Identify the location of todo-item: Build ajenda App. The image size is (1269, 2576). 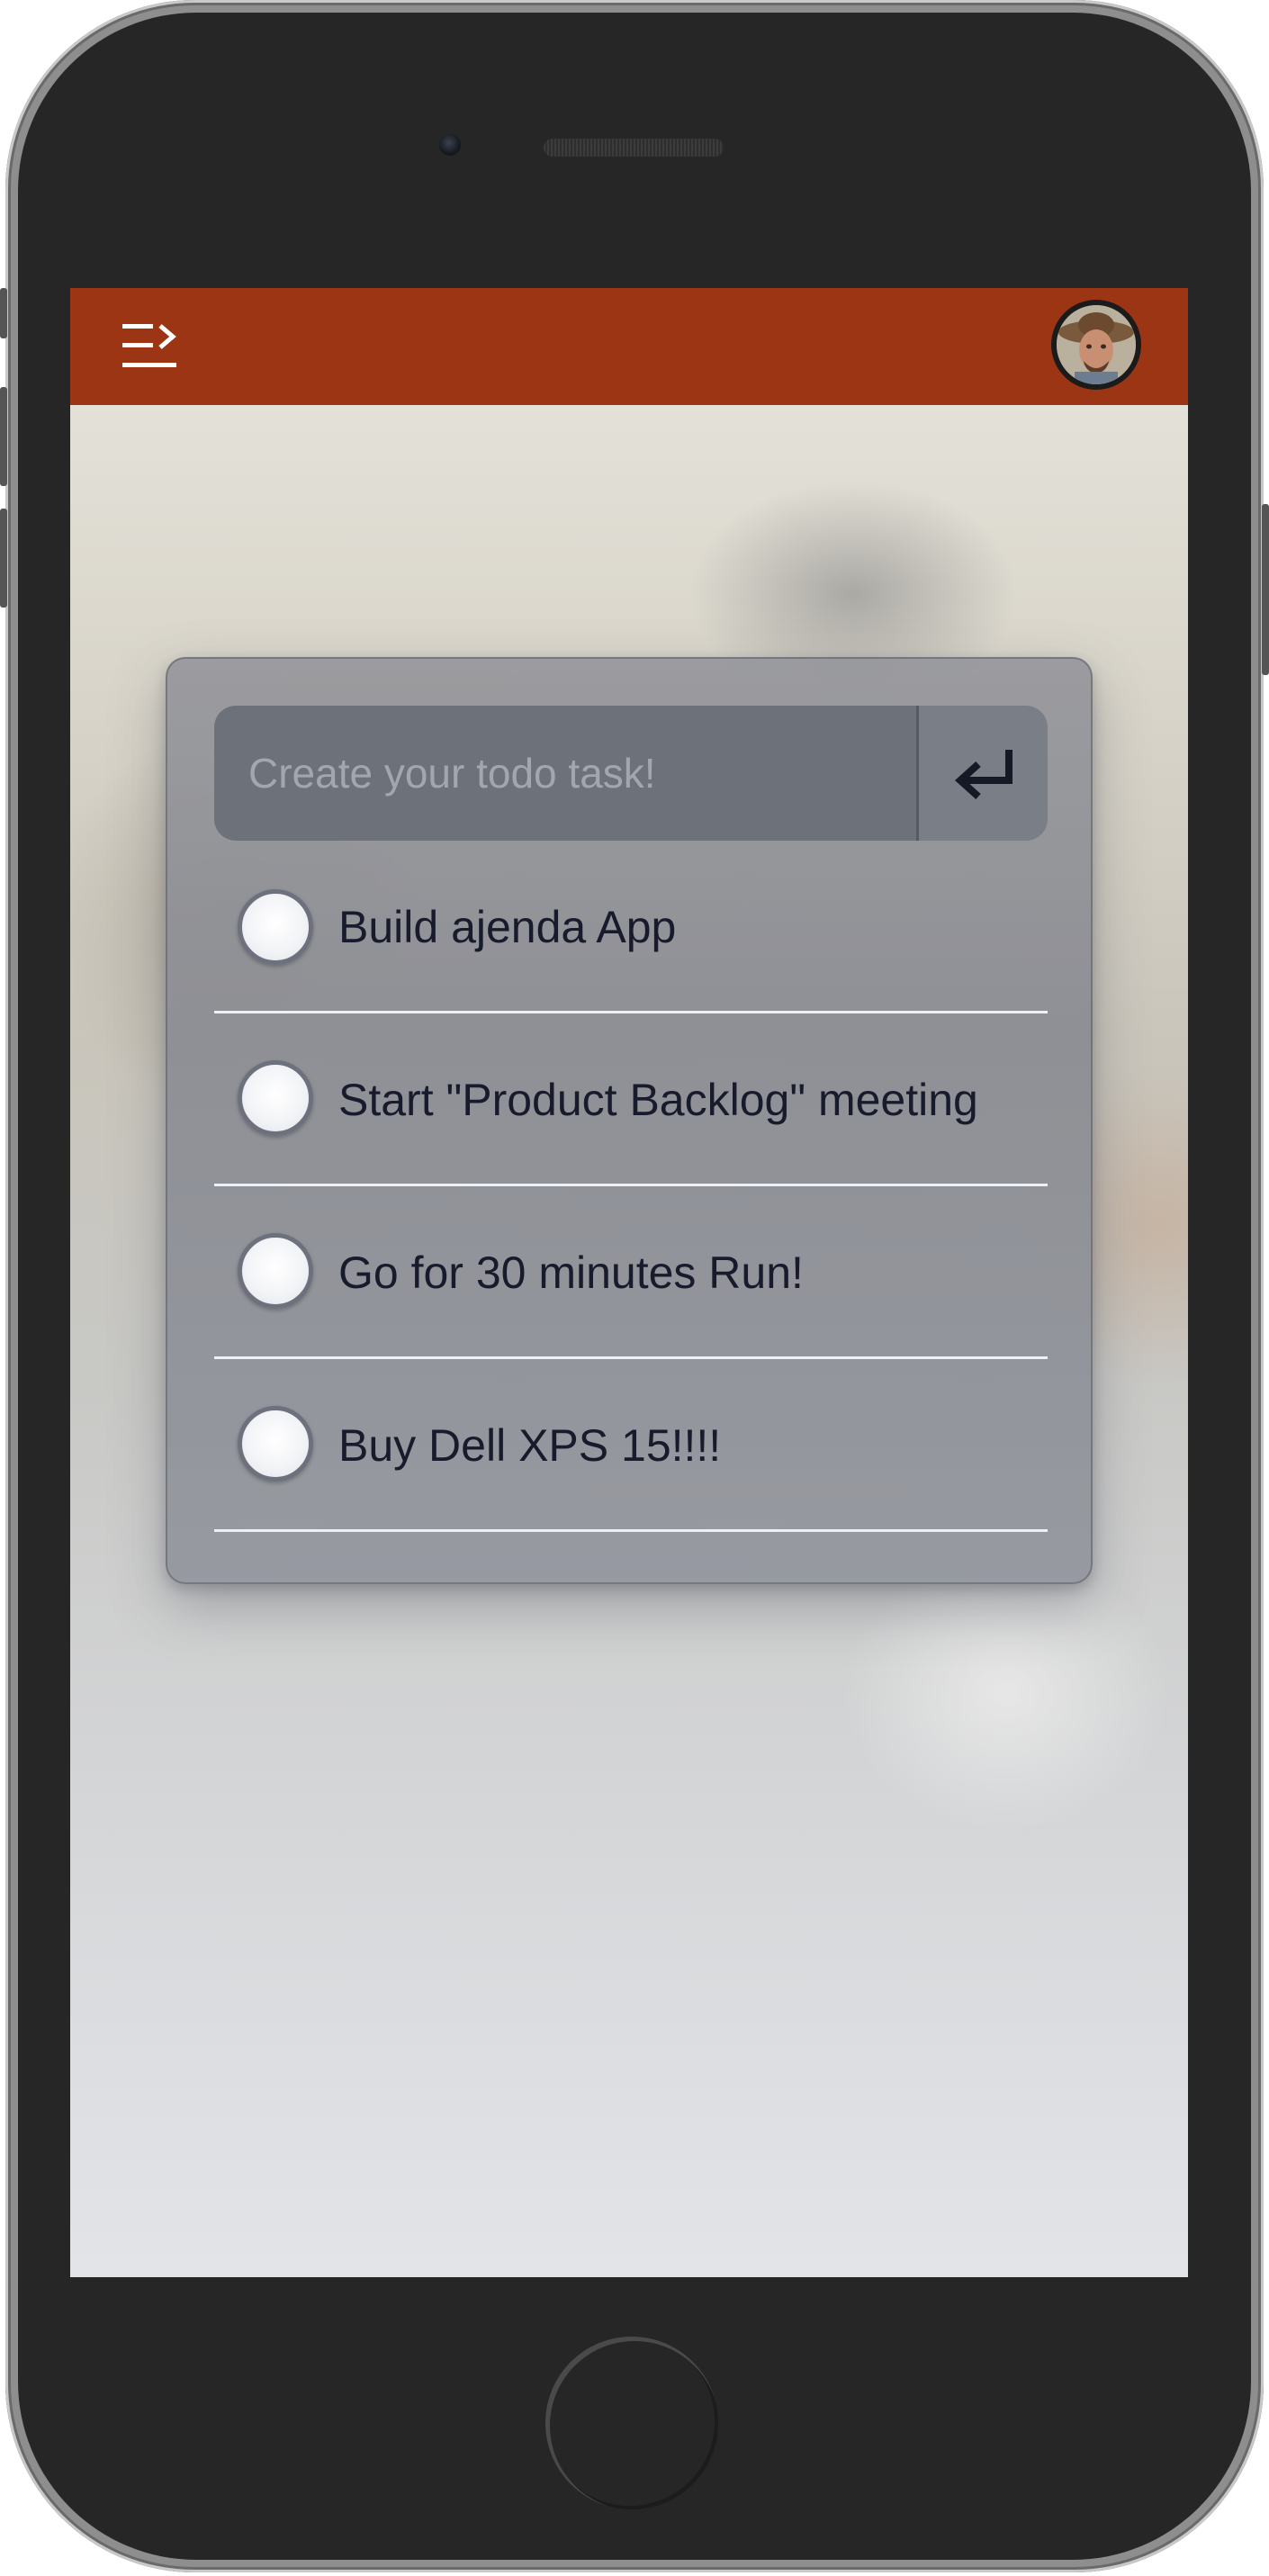
(631, 927).